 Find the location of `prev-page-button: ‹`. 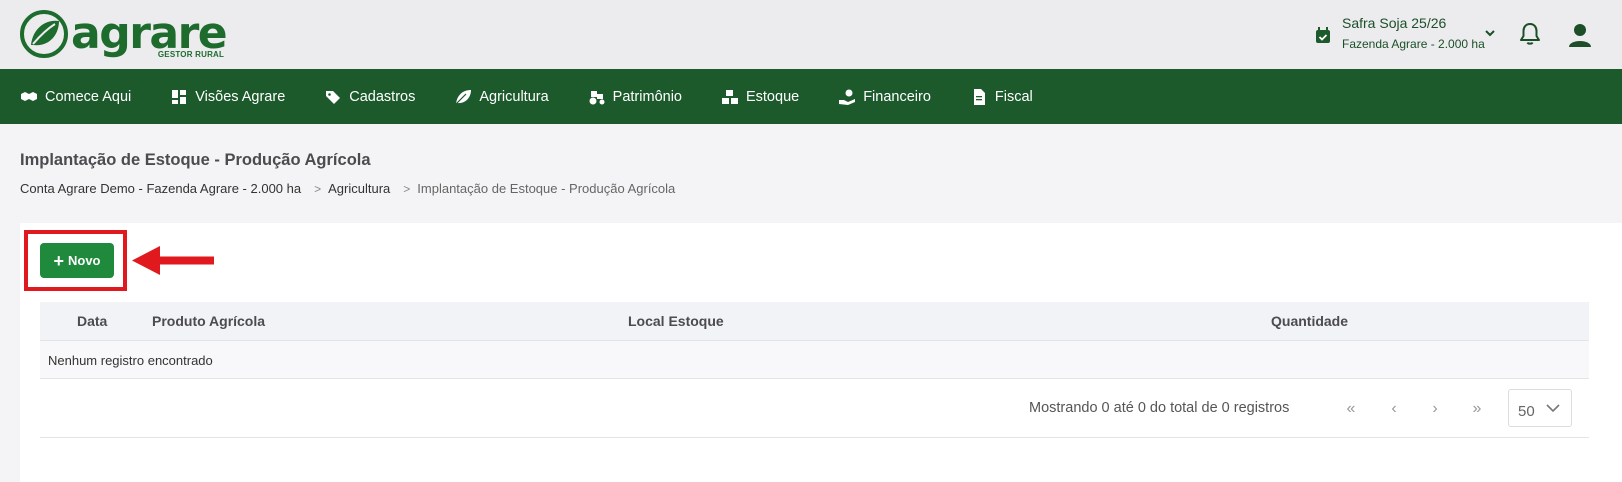

prev-page-button: ‹ is located at coordinates (1394, 409).